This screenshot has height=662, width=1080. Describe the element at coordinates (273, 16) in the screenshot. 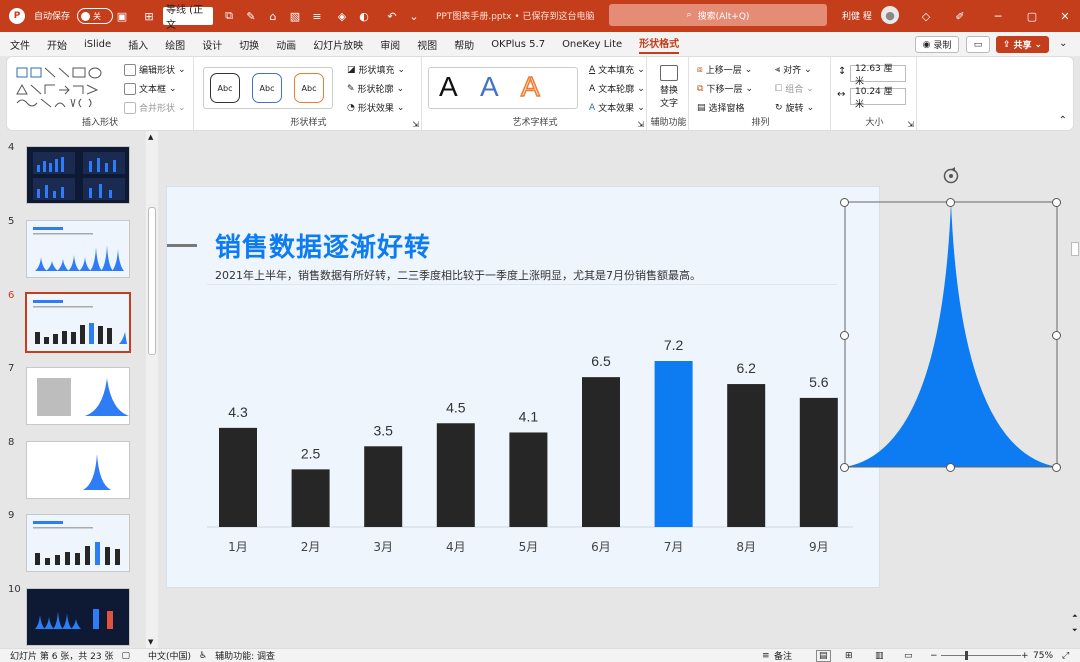

I see `format-painter-icon: ⌂` at that location.